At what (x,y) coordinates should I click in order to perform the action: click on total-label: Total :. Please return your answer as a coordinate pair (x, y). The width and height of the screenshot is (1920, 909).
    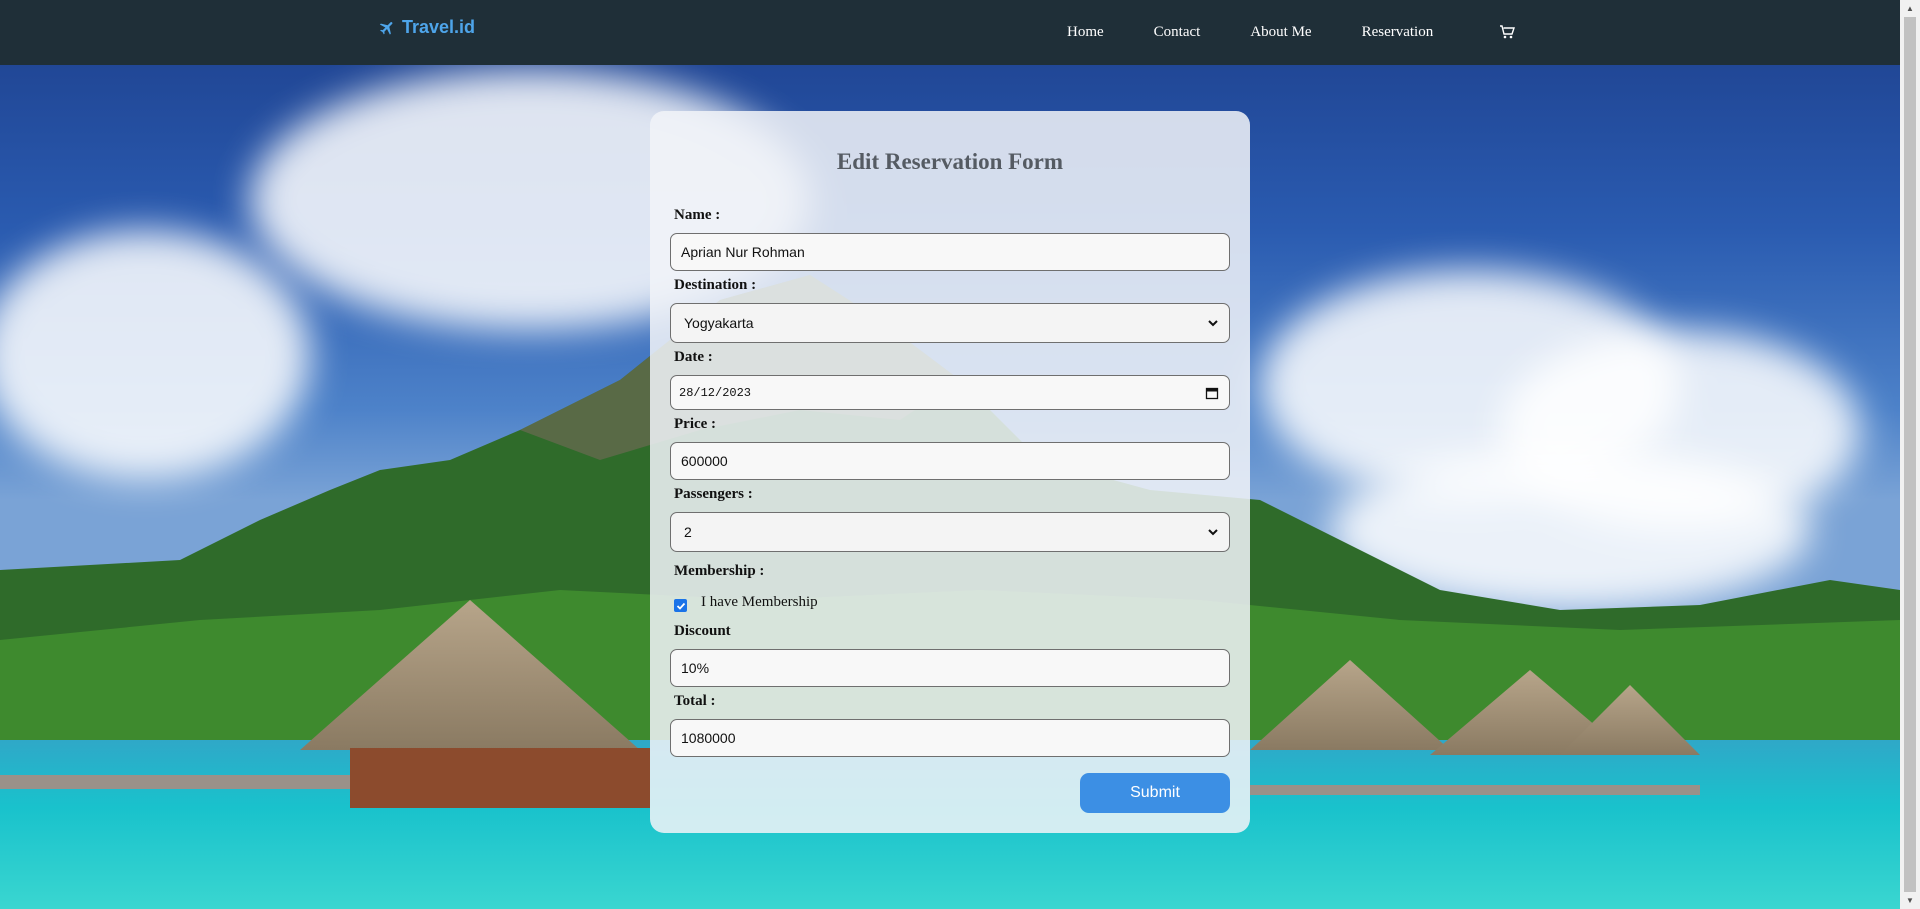
    Looking at the image, I should click on (695, 701).